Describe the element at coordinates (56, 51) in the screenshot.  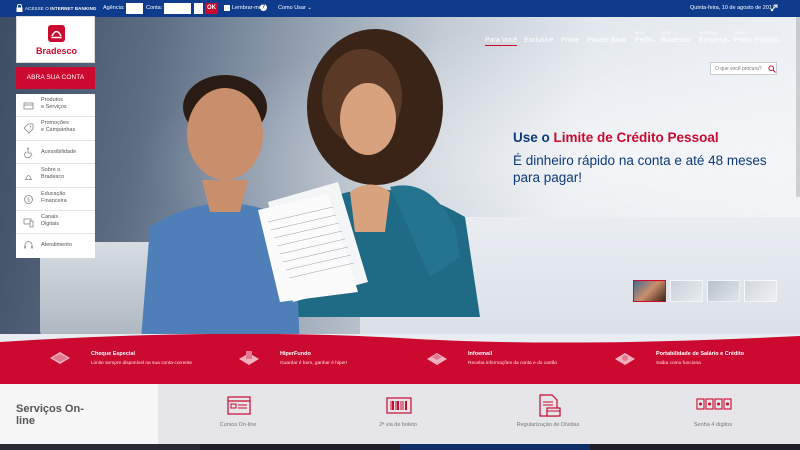
I see `brand-name: Bradesco` at that location.